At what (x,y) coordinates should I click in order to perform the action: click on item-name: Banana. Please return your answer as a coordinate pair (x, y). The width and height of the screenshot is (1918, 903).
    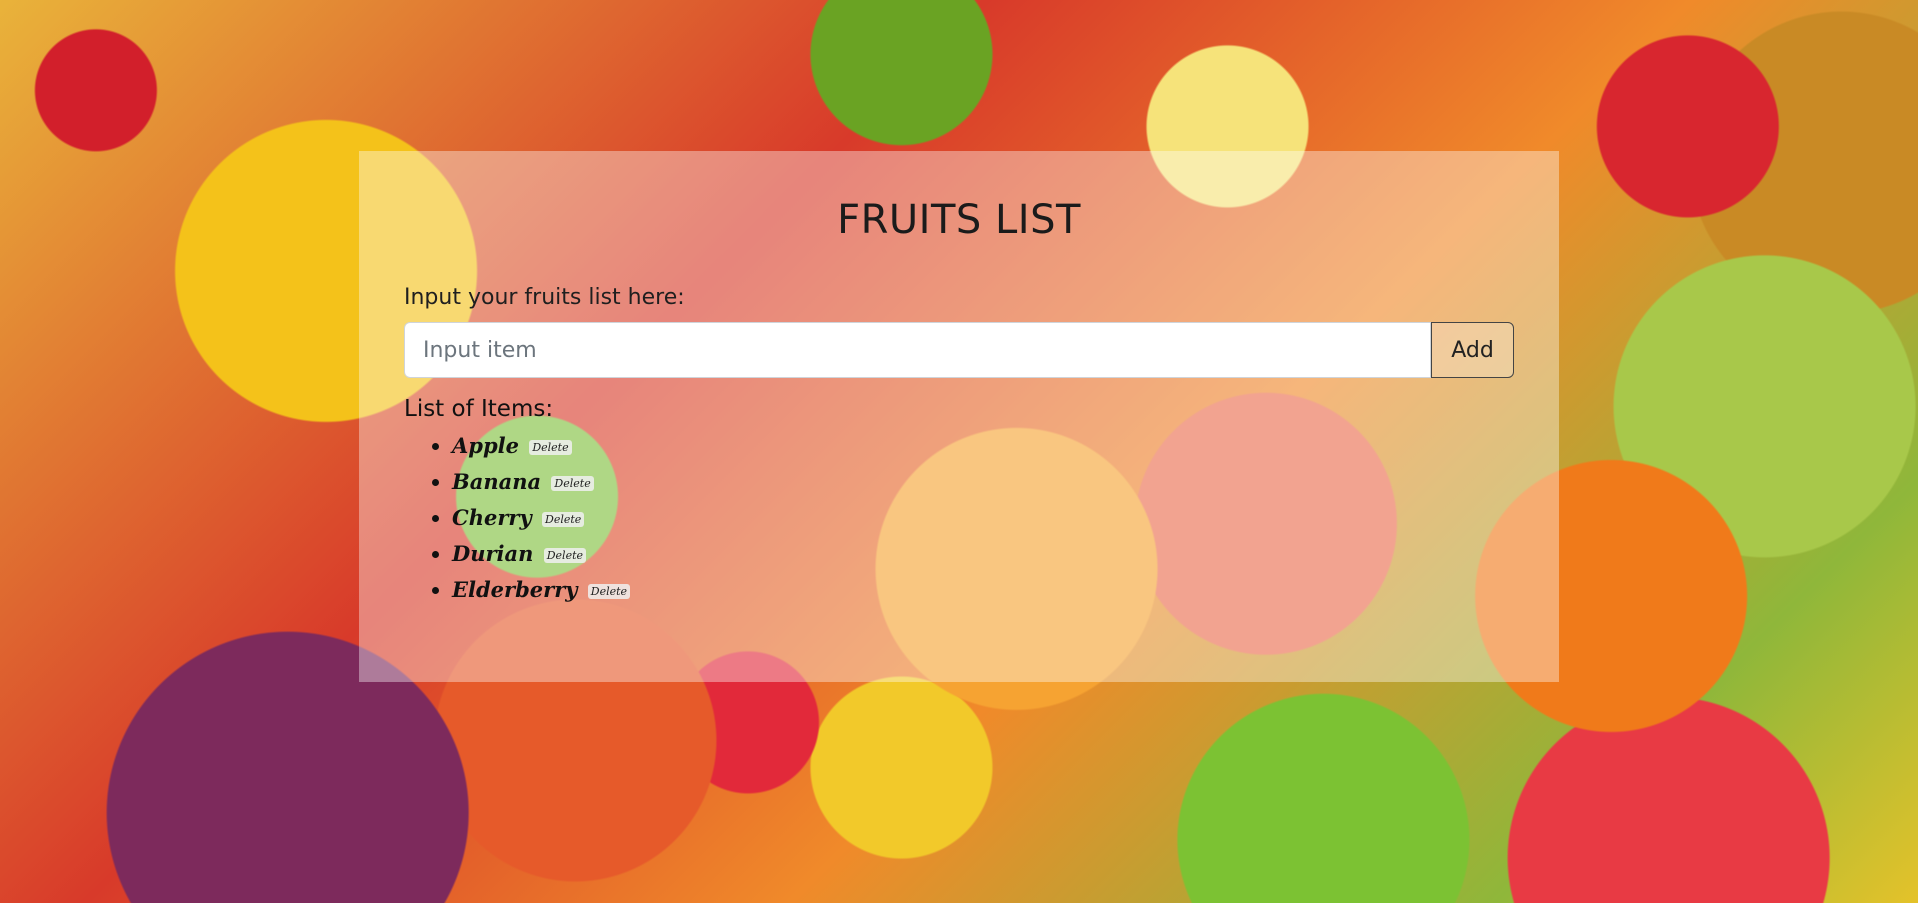
    Looking at the image, I should click on (497, 481).